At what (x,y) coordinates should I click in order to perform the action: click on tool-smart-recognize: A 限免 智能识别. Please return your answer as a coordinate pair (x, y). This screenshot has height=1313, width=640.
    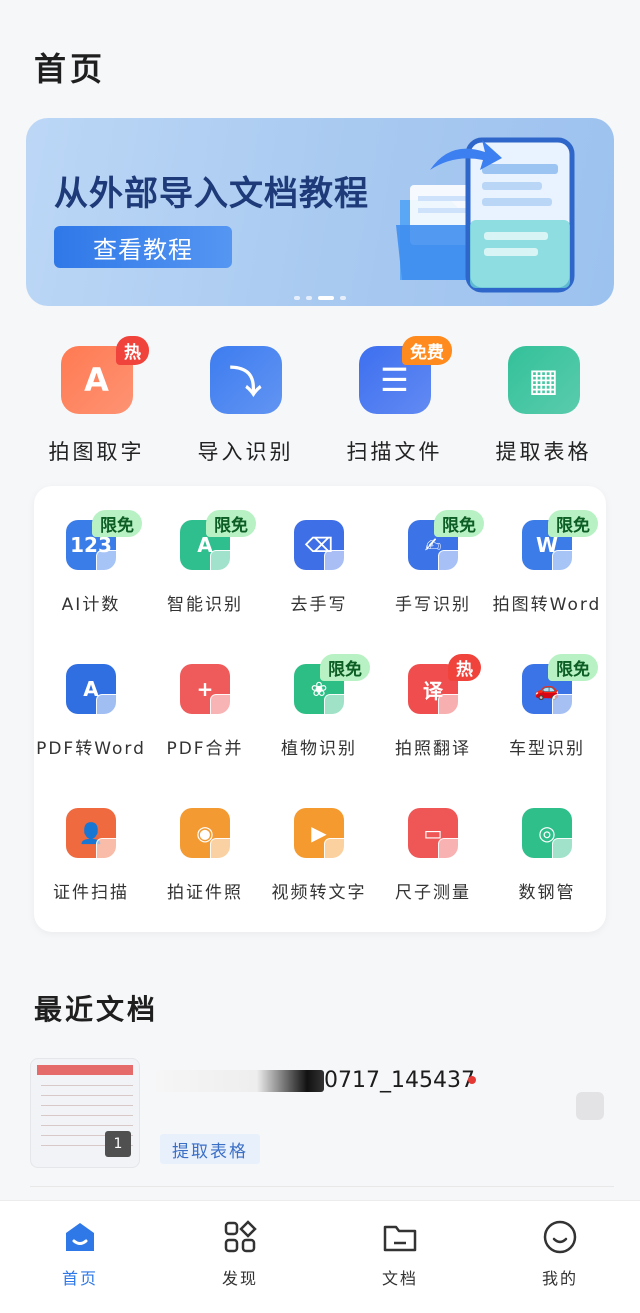
    Looking at the image, I should click on (205, 553).